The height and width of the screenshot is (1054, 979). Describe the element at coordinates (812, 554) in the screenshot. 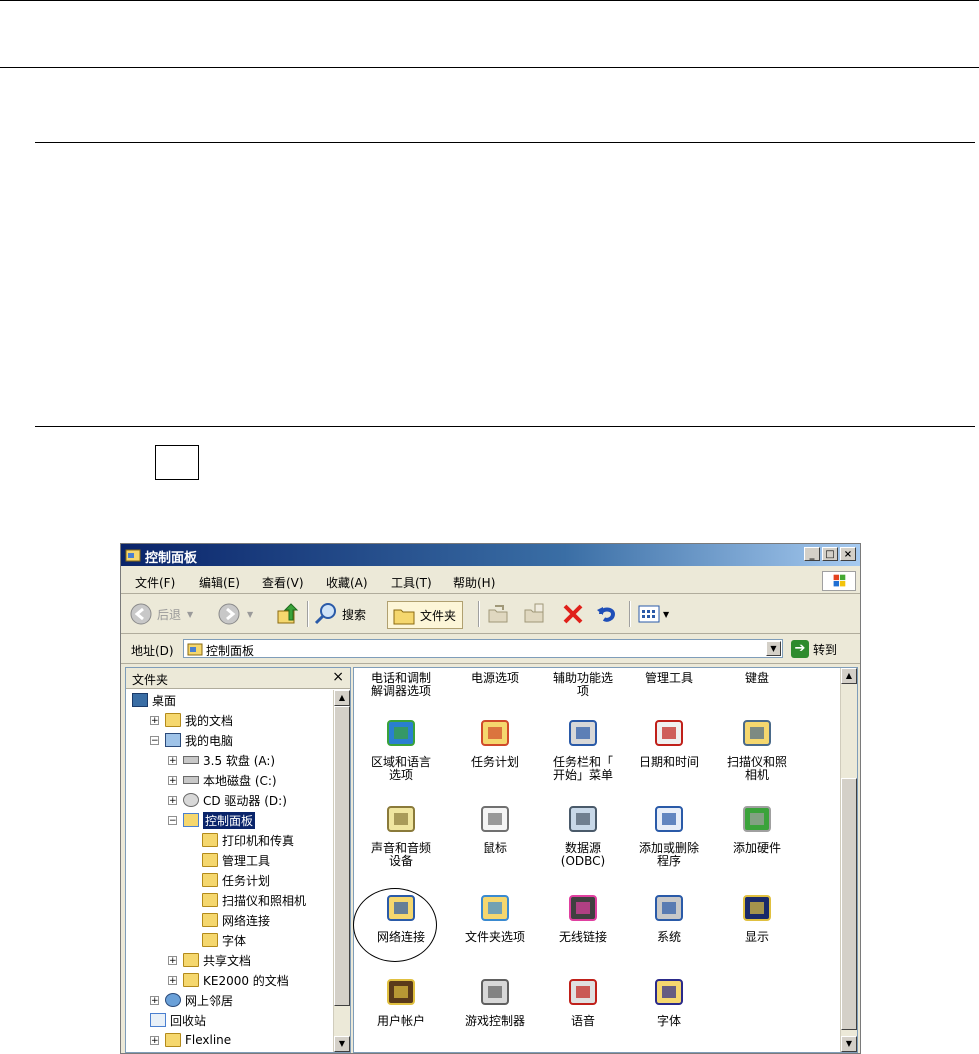

I see `minimize-button: _` at that location.